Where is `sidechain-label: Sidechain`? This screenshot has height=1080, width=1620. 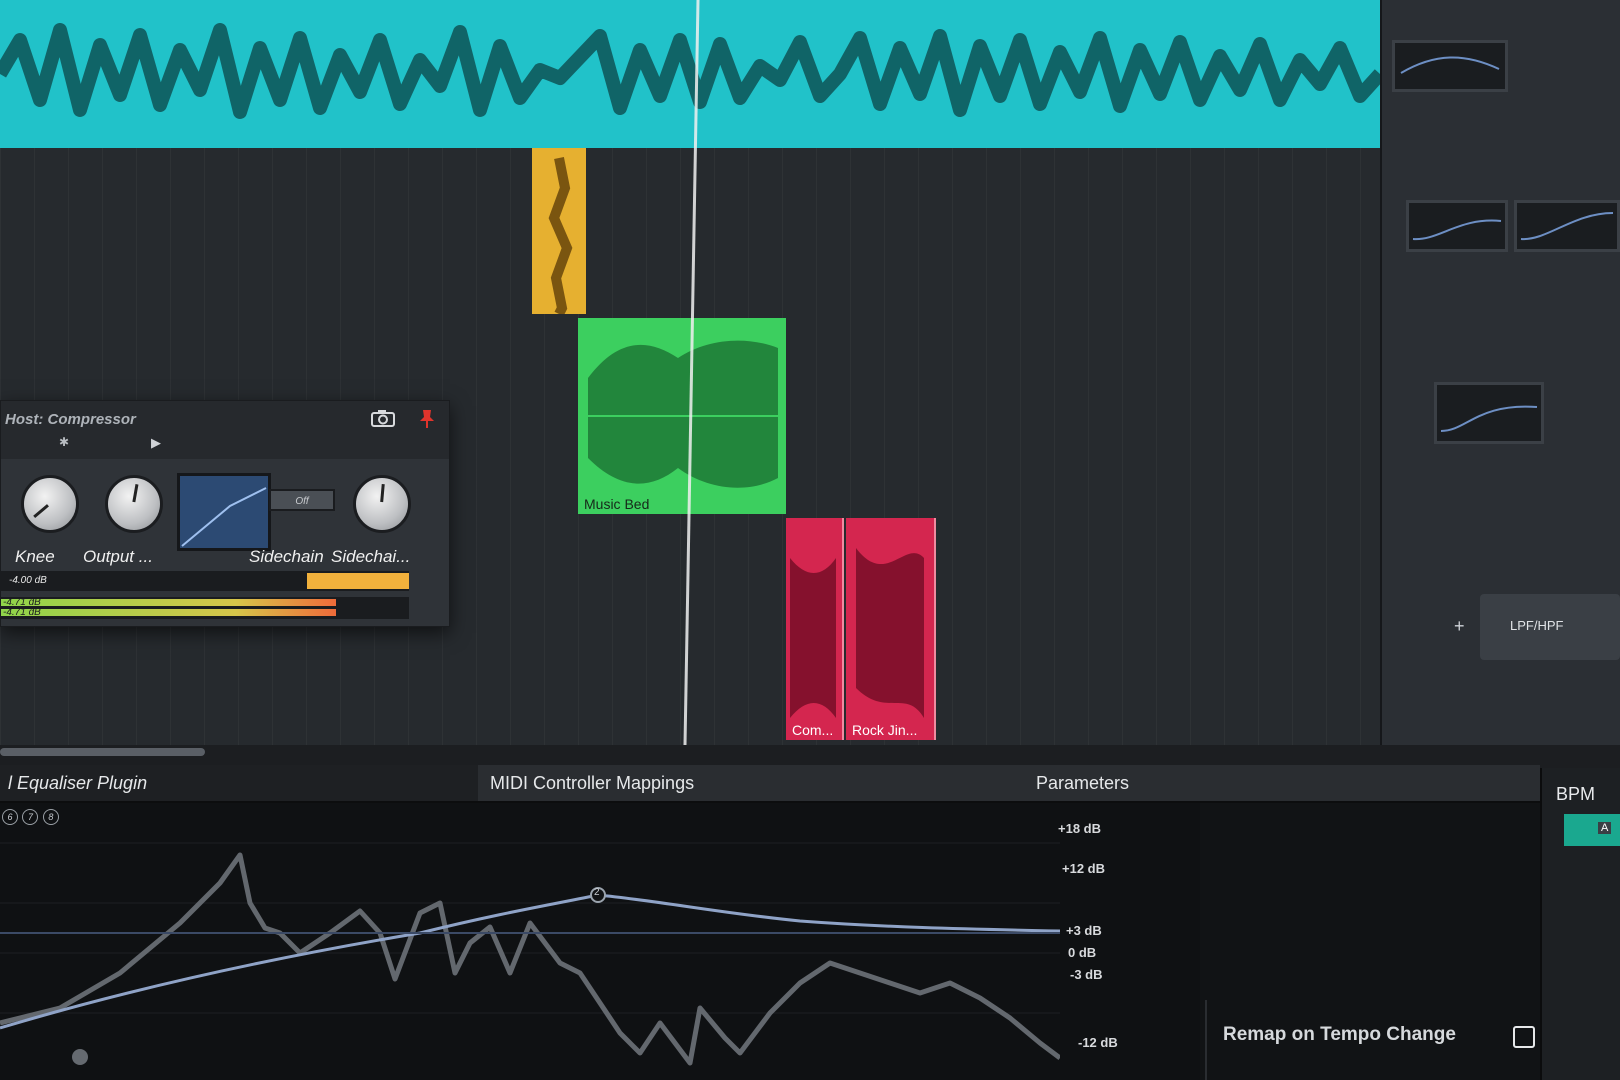
sidechain-label: Sidechain is located at coordinates (286, 556).